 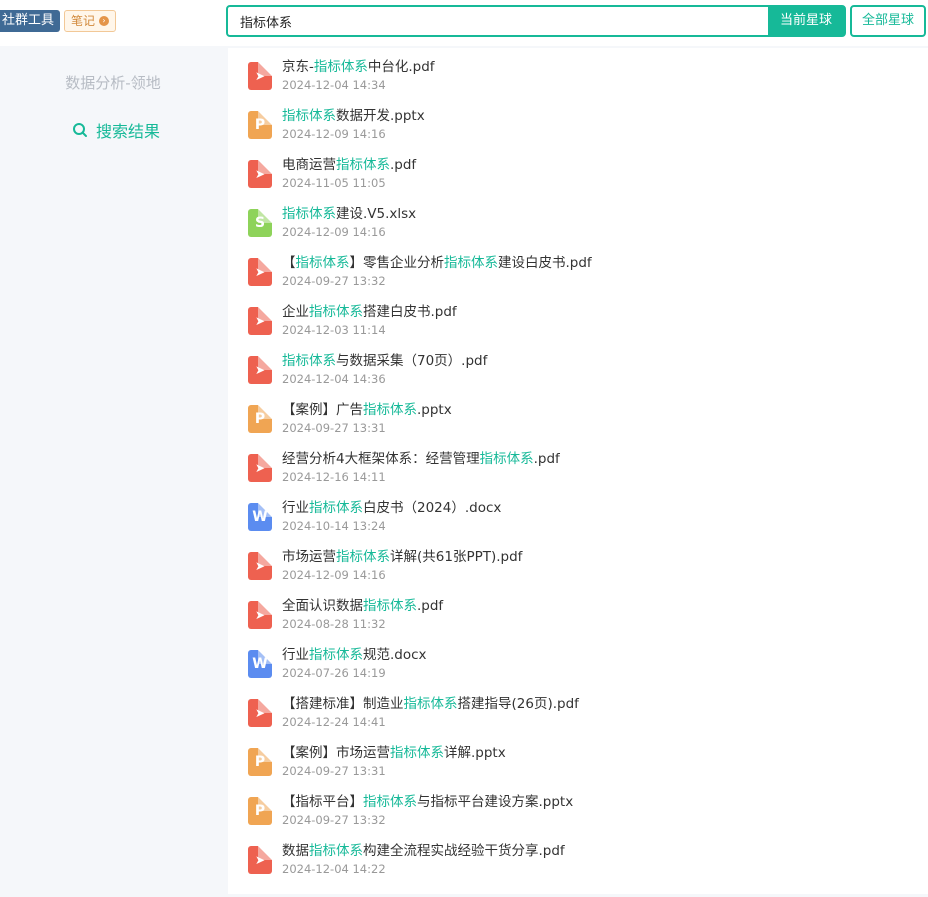 I want to click on file-meta: 指标体系数据开发.pptx 2024-12-09 14:16, so click(x=353, y=124).